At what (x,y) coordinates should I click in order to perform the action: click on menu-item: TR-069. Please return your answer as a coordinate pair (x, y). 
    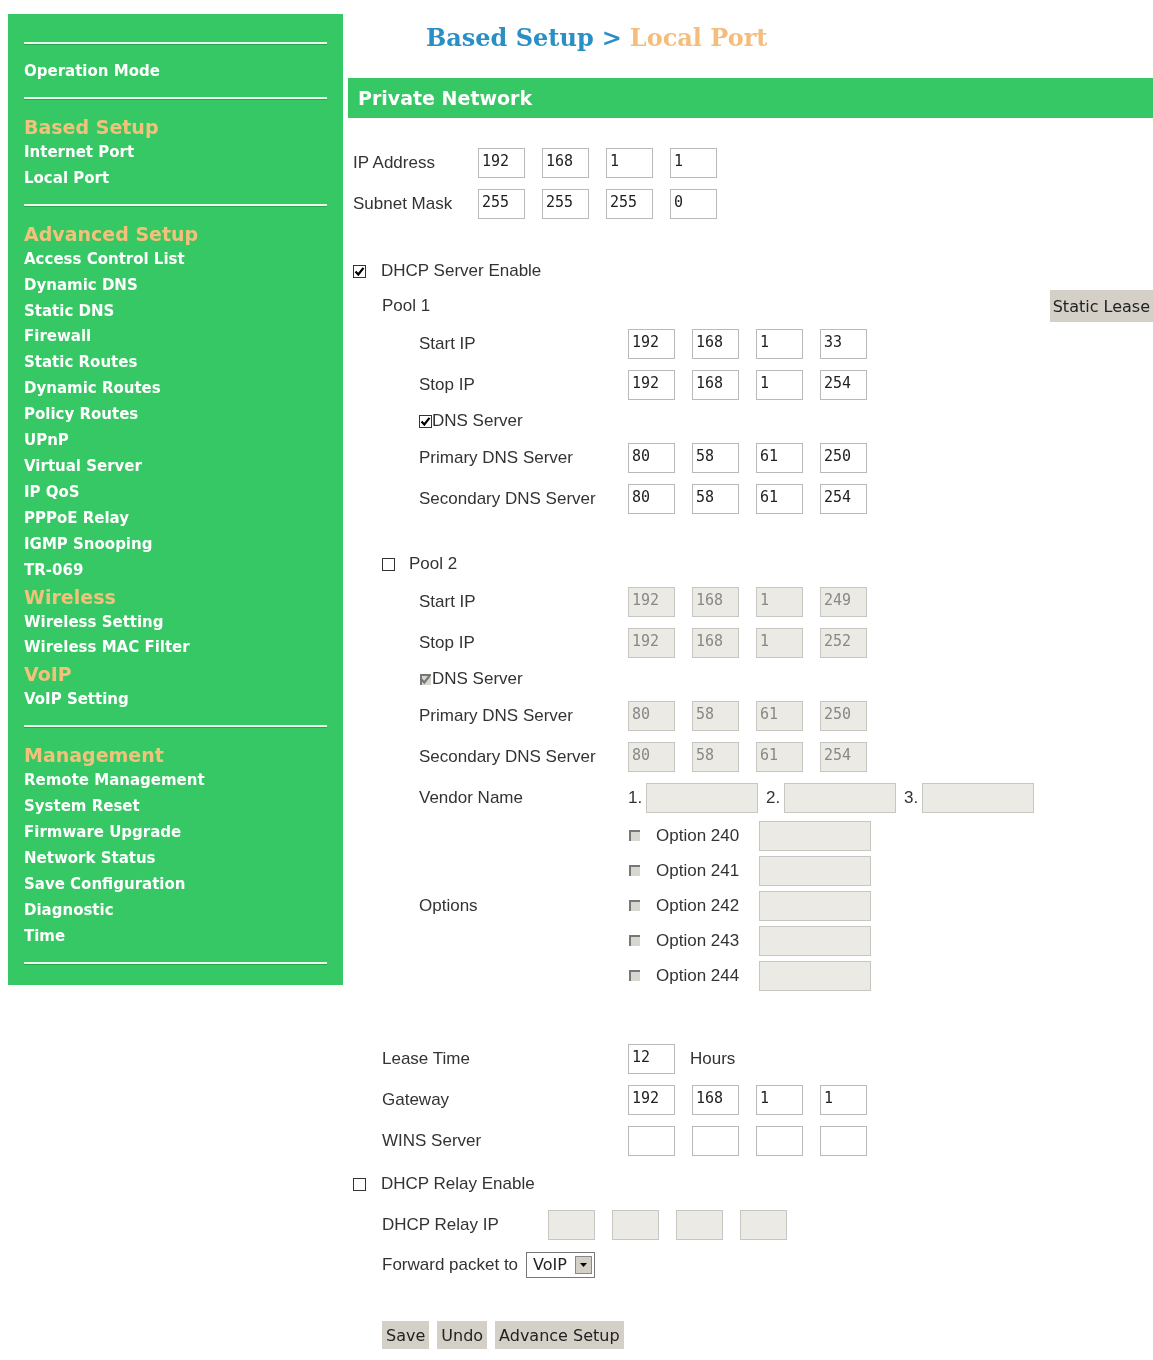
    Looking at the image, I should click on (54, 570).